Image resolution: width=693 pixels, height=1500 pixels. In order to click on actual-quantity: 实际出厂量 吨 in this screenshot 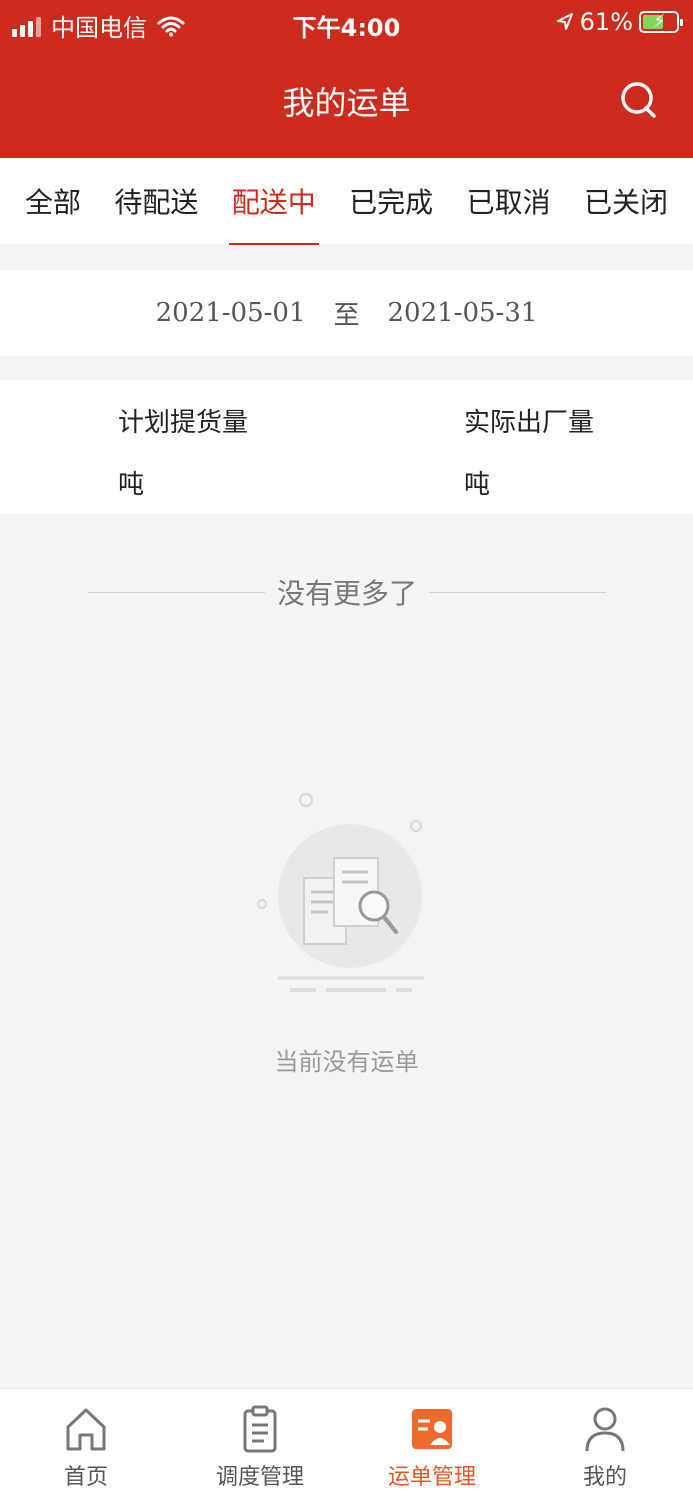, I will do `click(529, 451)`.